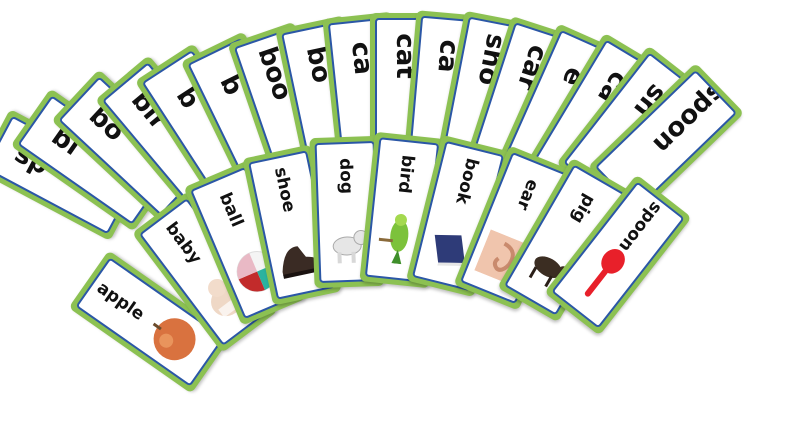 This screenshot has height=435, width=800. What do you see at coordinates (405, 174) in the screenshot?
I see `card-word: bird` at bounding box center [405, 174].